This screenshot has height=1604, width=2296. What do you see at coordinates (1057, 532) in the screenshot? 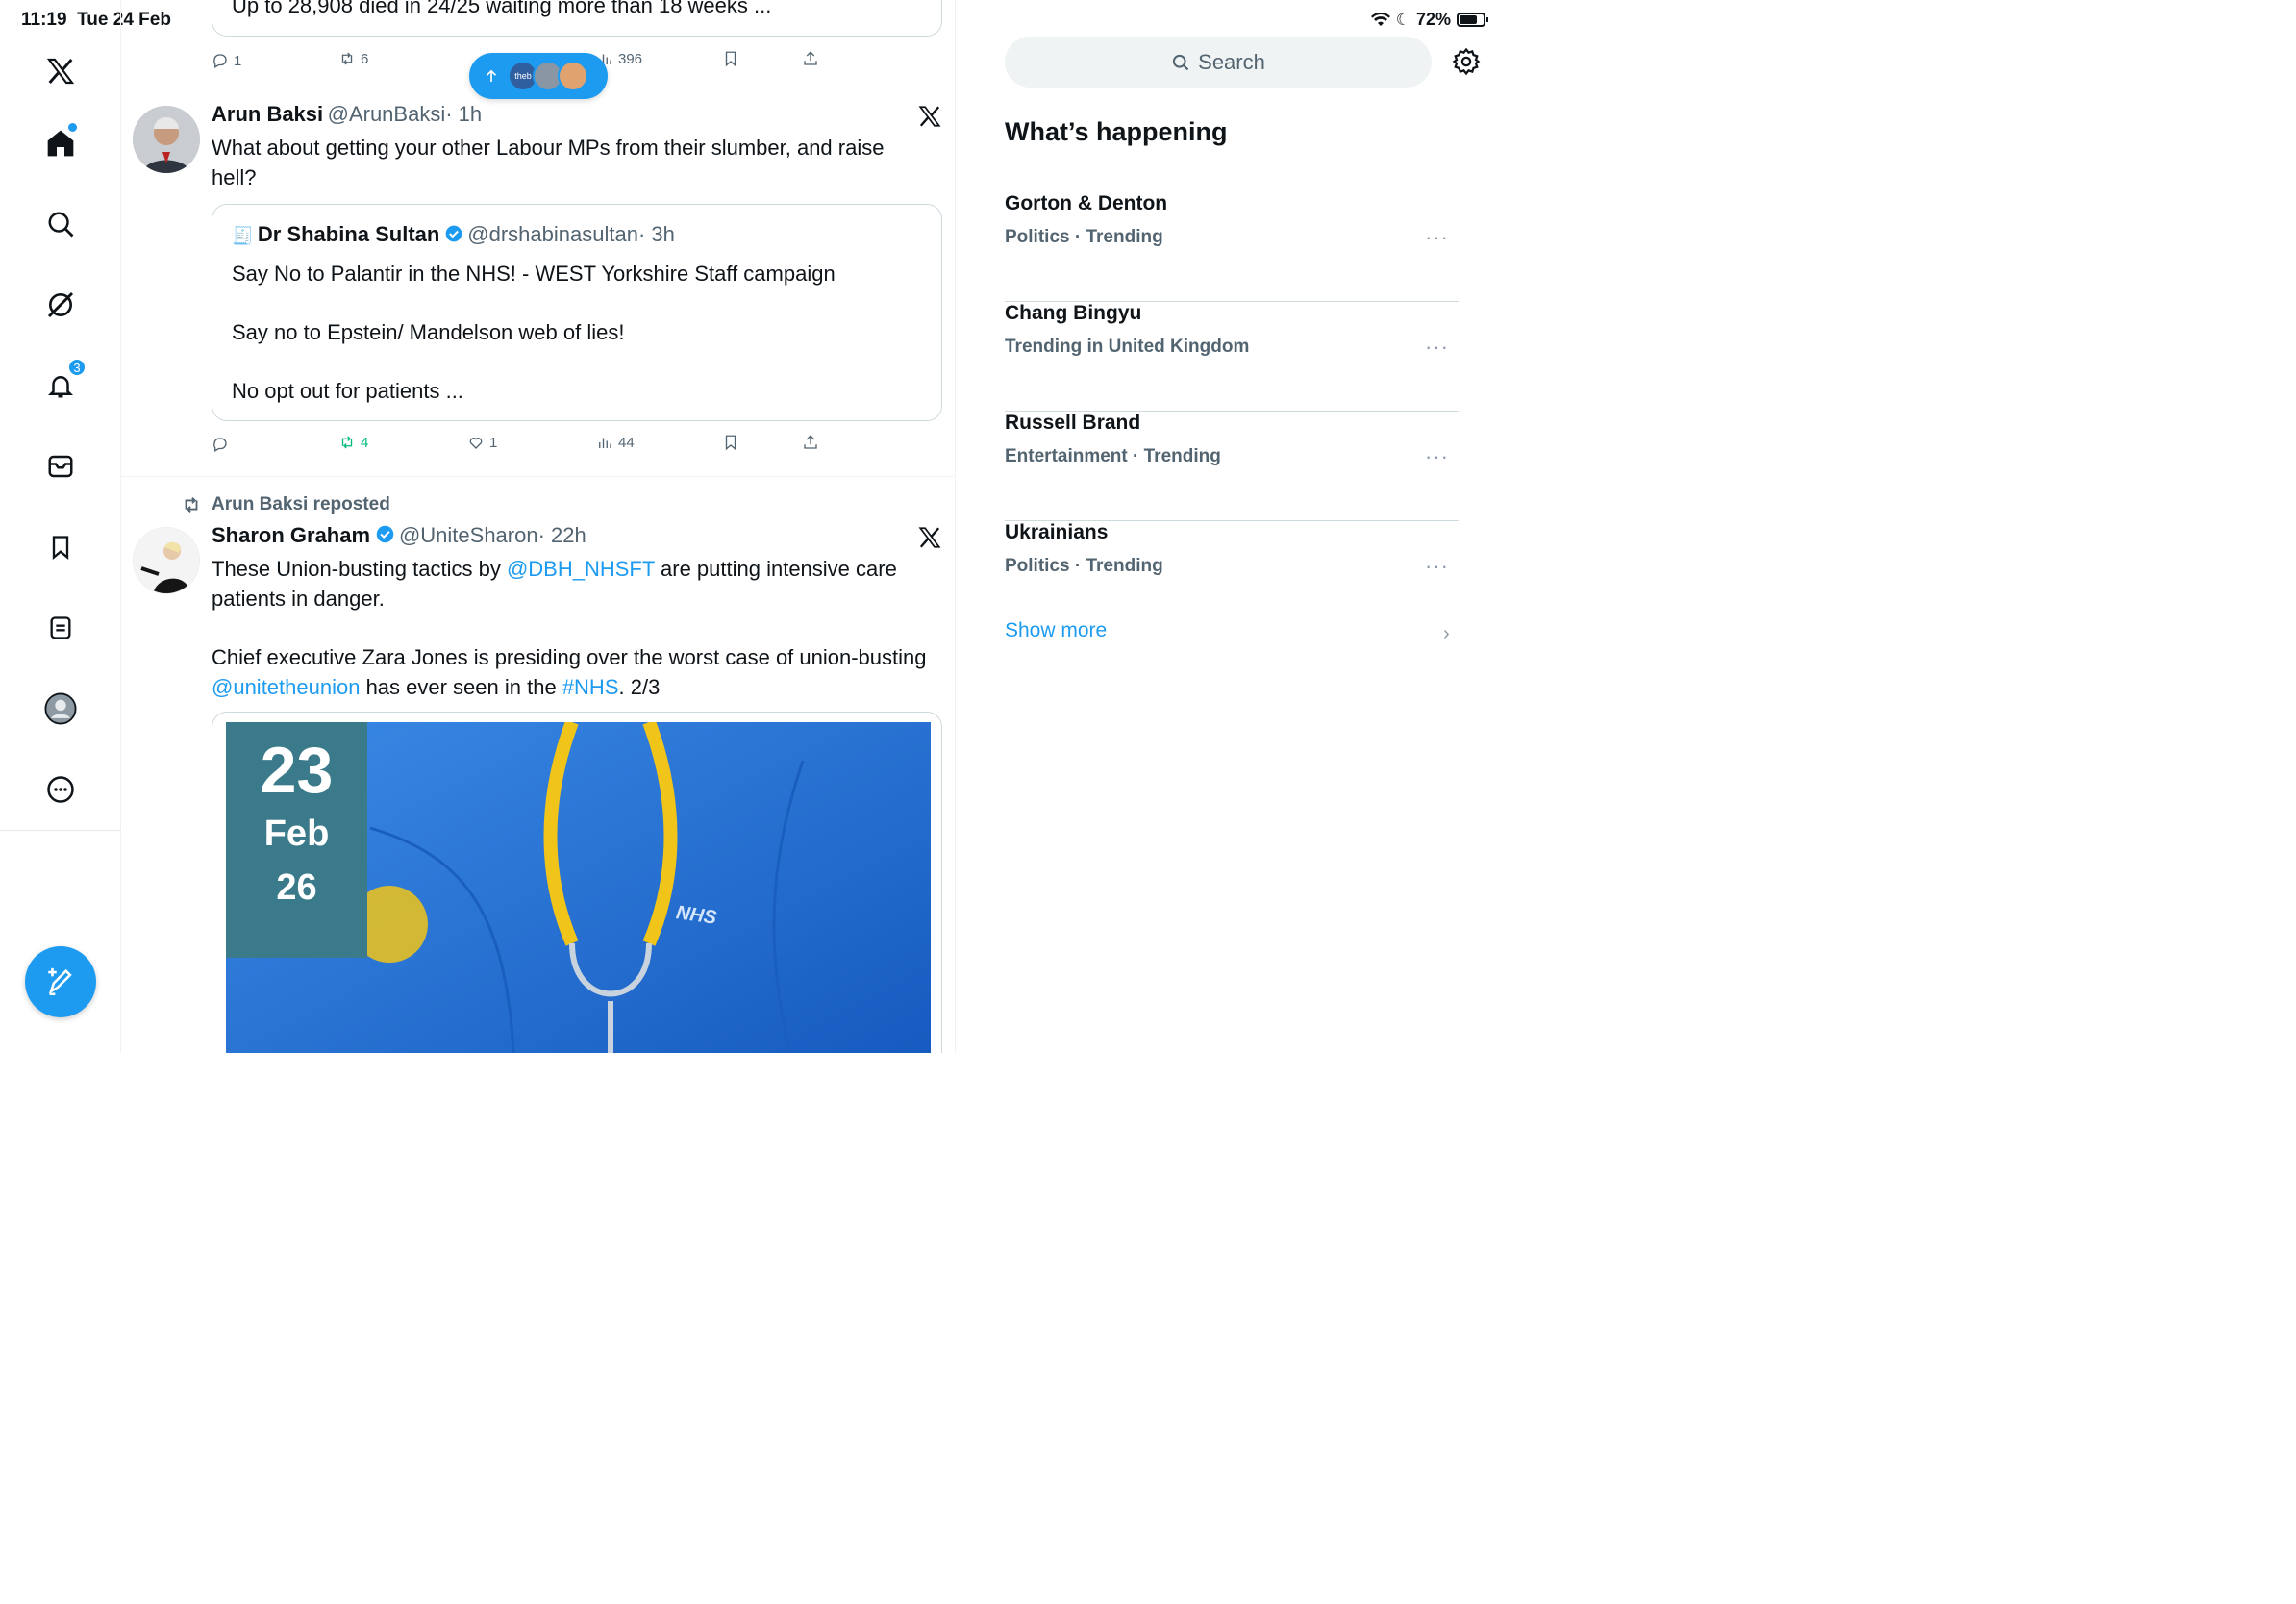
I see `trend-name: Ukrainians` at bounding box center [1057, 532].